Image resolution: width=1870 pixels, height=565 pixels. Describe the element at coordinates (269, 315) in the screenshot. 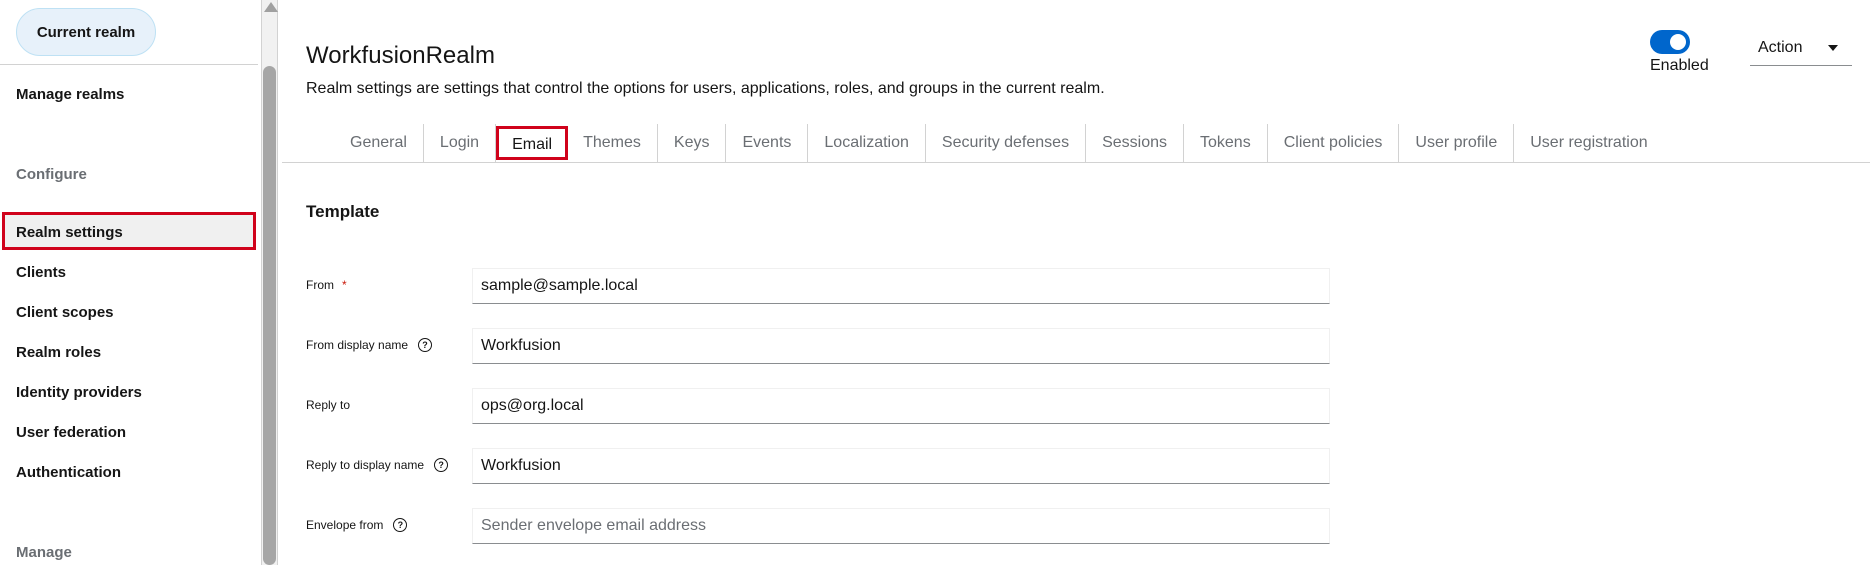

I see `scrollbar-thumb` at that location.